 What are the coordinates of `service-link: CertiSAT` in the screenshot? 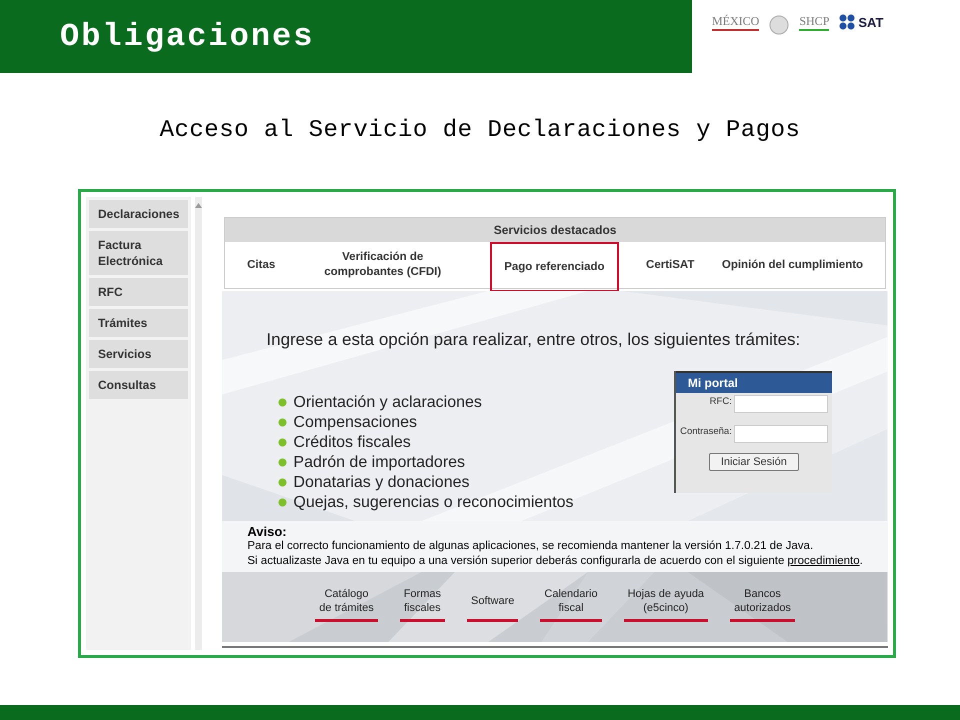 It's located at (670, 265).